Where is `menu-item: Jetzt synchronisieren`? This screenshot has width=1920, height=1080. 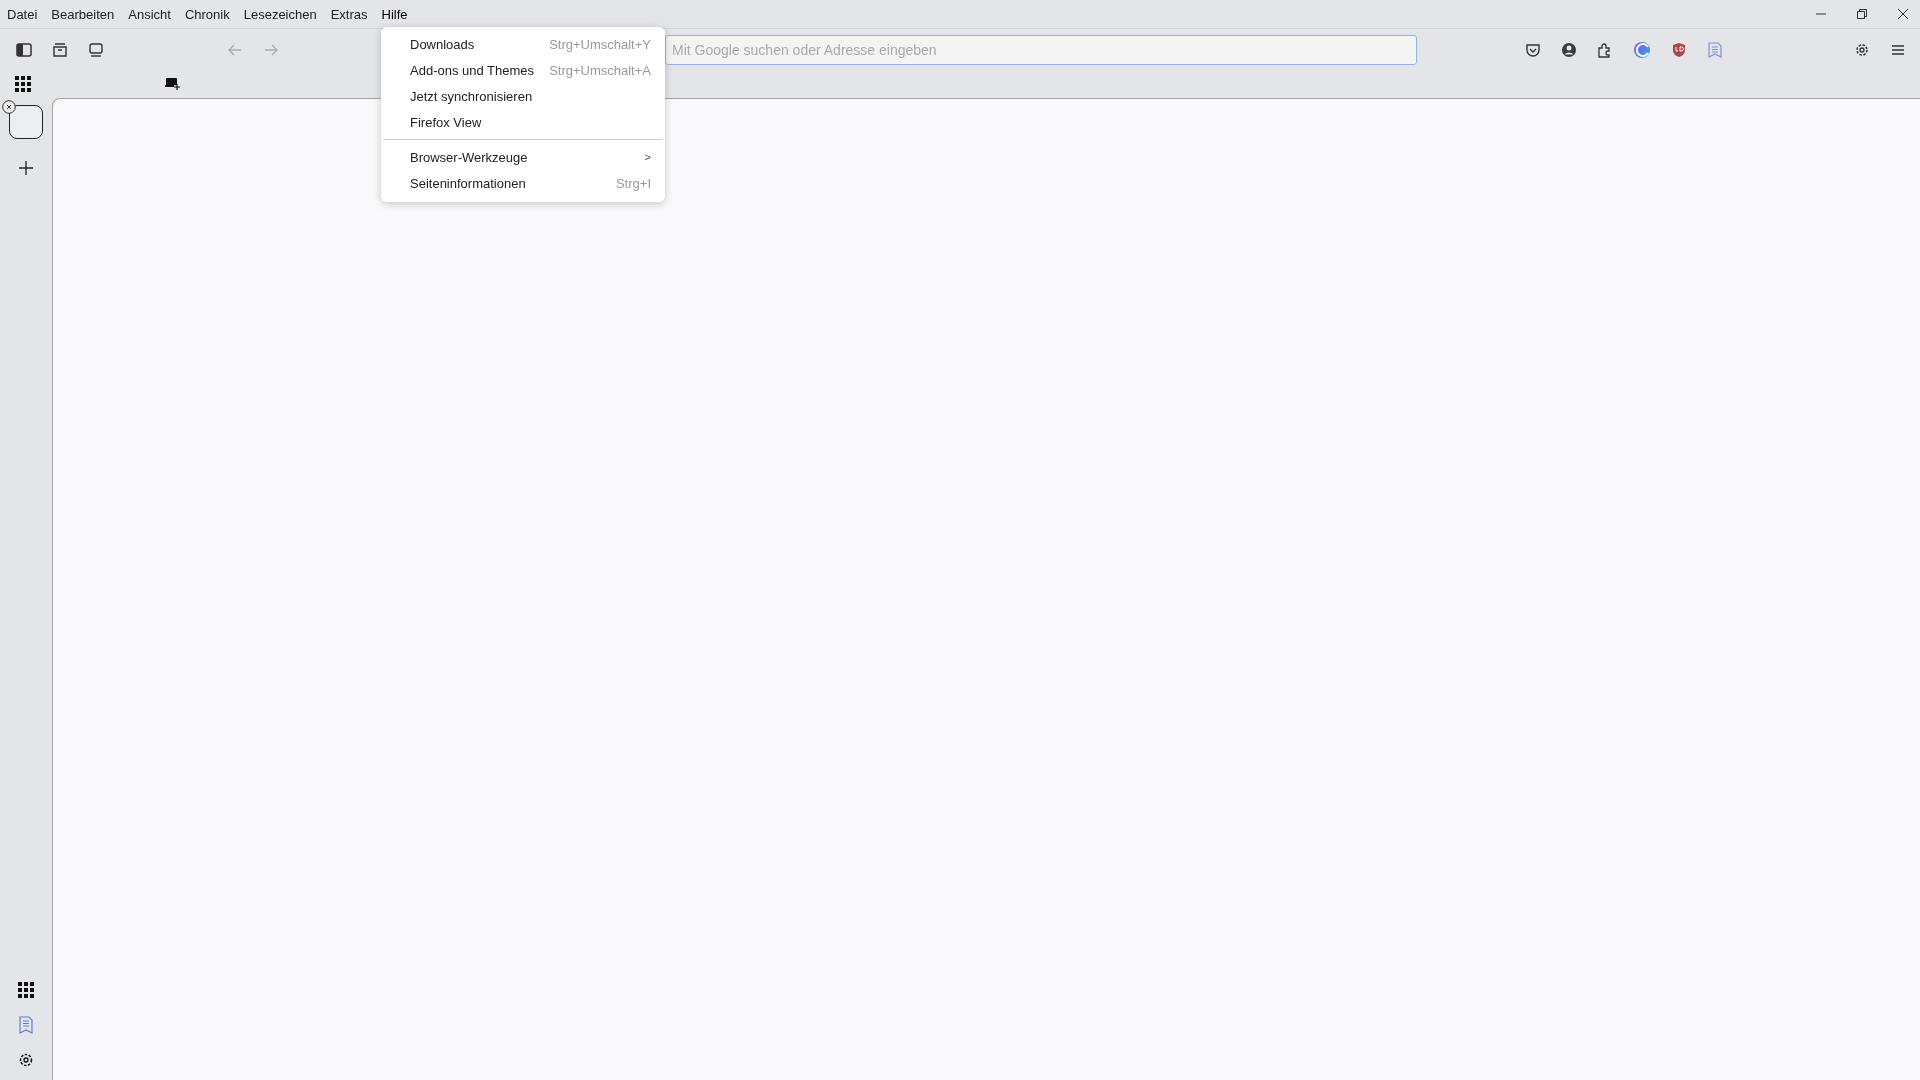
menu-item: Jetzt synchronisieren is located at coordinates (523, 96).